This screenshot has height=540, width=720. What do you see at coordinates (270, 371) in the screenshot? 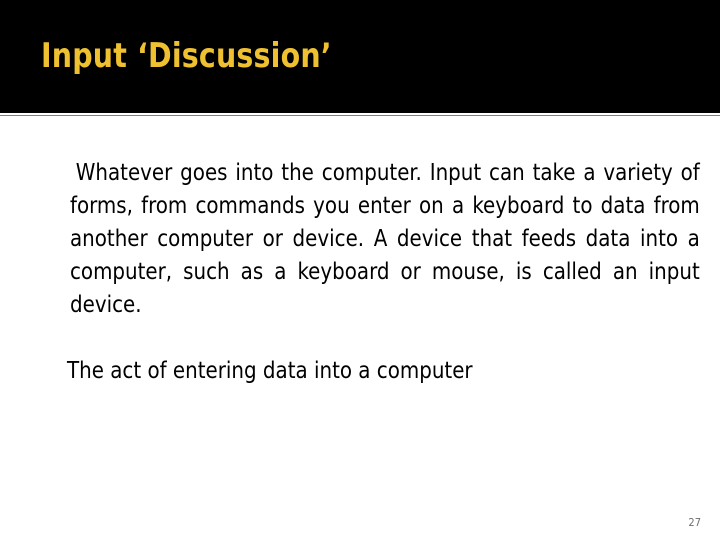
I see `body-paragraph-summary: The act of entering data into a computer` at bounding box center [270, 371].